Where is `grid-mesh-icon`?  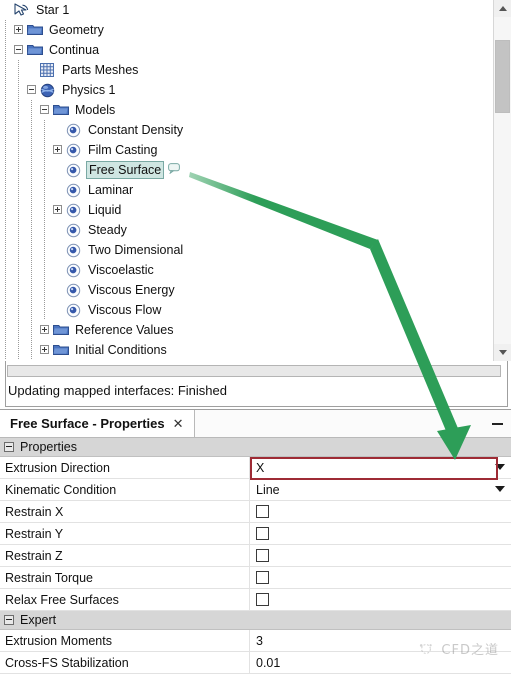
grid-mesh-icon is located at coordinates (48, 70).